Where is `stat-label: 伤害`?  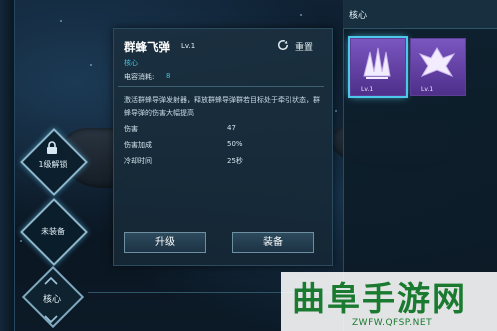 stat-label: 伤害 is located at coordinates (131, 129).